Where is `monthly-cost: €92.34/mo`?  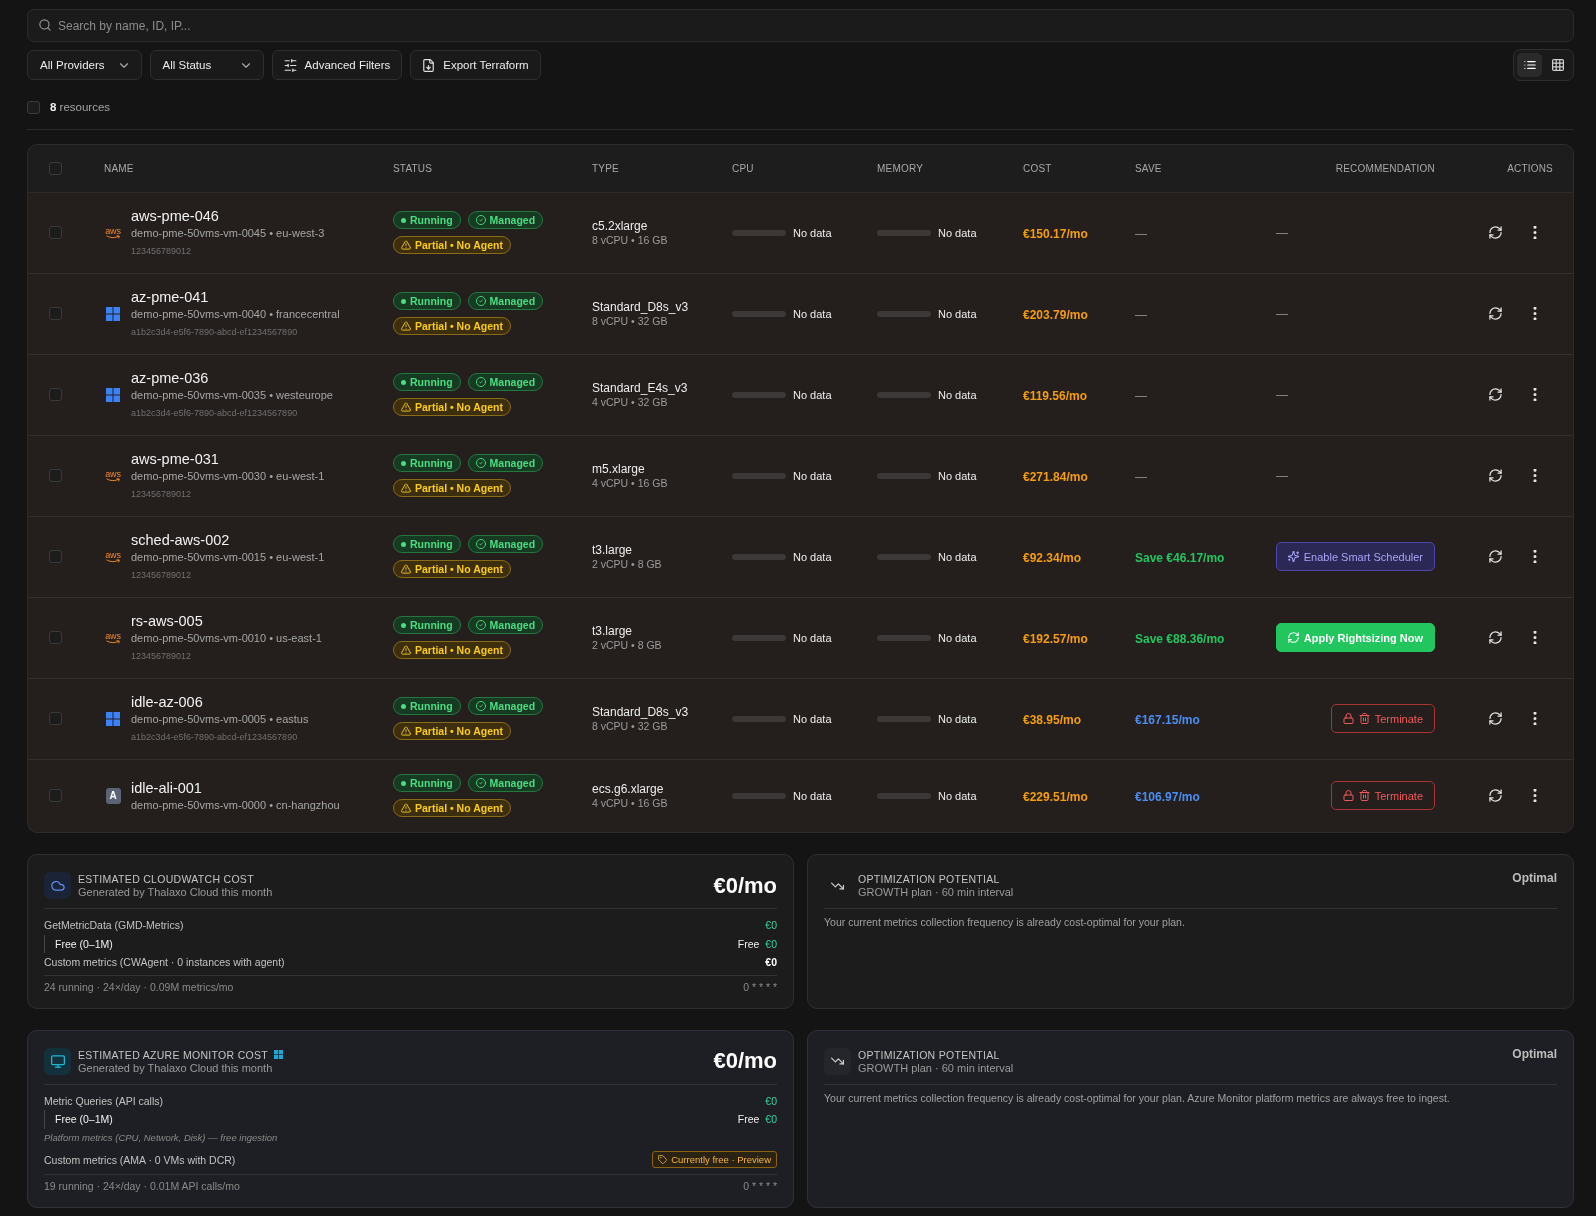
monthly-cost: €92.34/mo is located at coordinates (1052, 557).